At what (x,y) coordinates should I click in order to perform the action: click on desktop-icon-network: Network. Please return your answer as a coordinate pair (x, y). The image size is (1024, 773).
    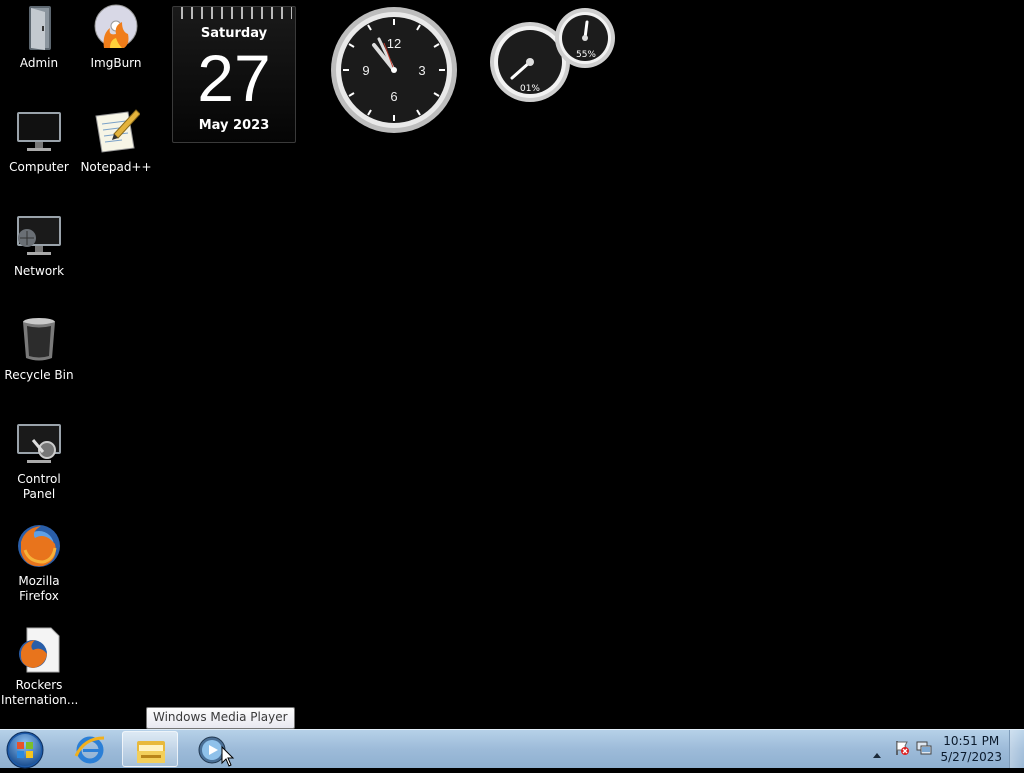
    Looking at the image, I should click on (39, 245).